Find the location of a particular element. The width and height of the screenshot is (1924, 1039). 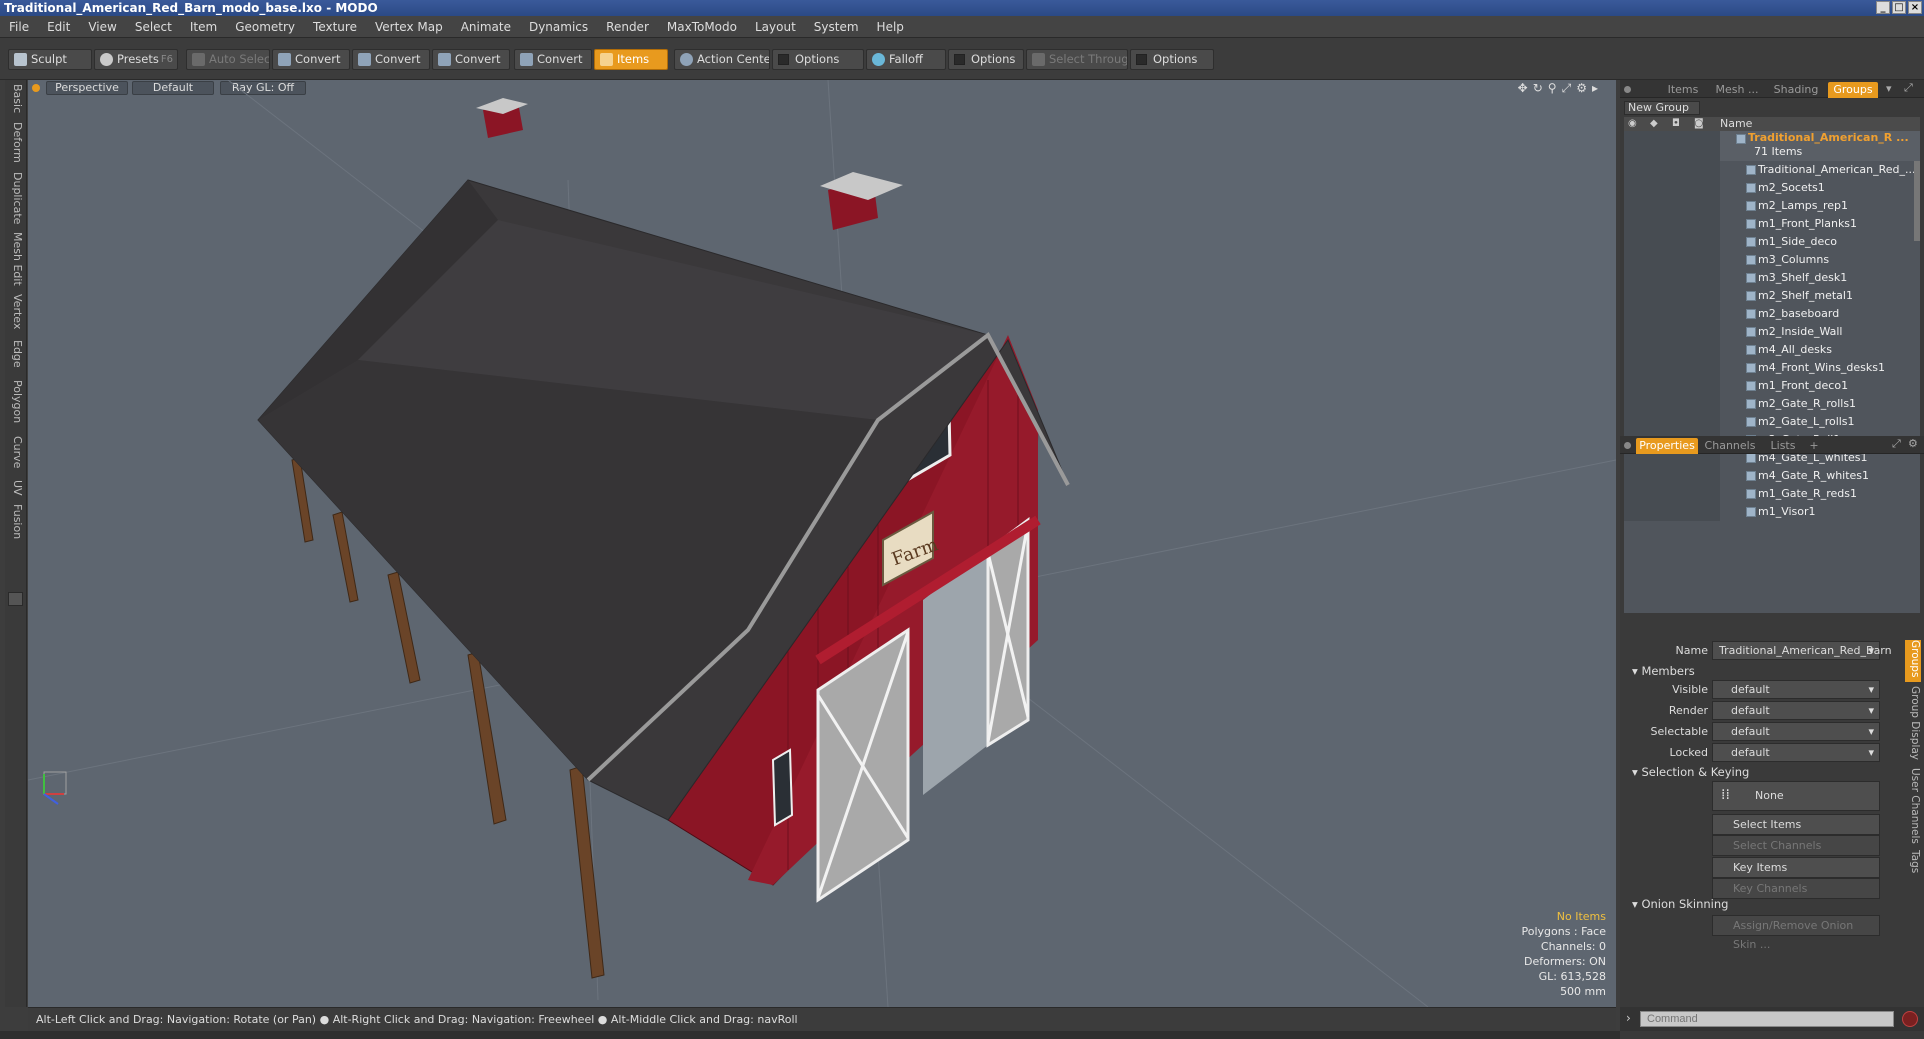

tab-items: Items is located at coordinates (1683, 90).